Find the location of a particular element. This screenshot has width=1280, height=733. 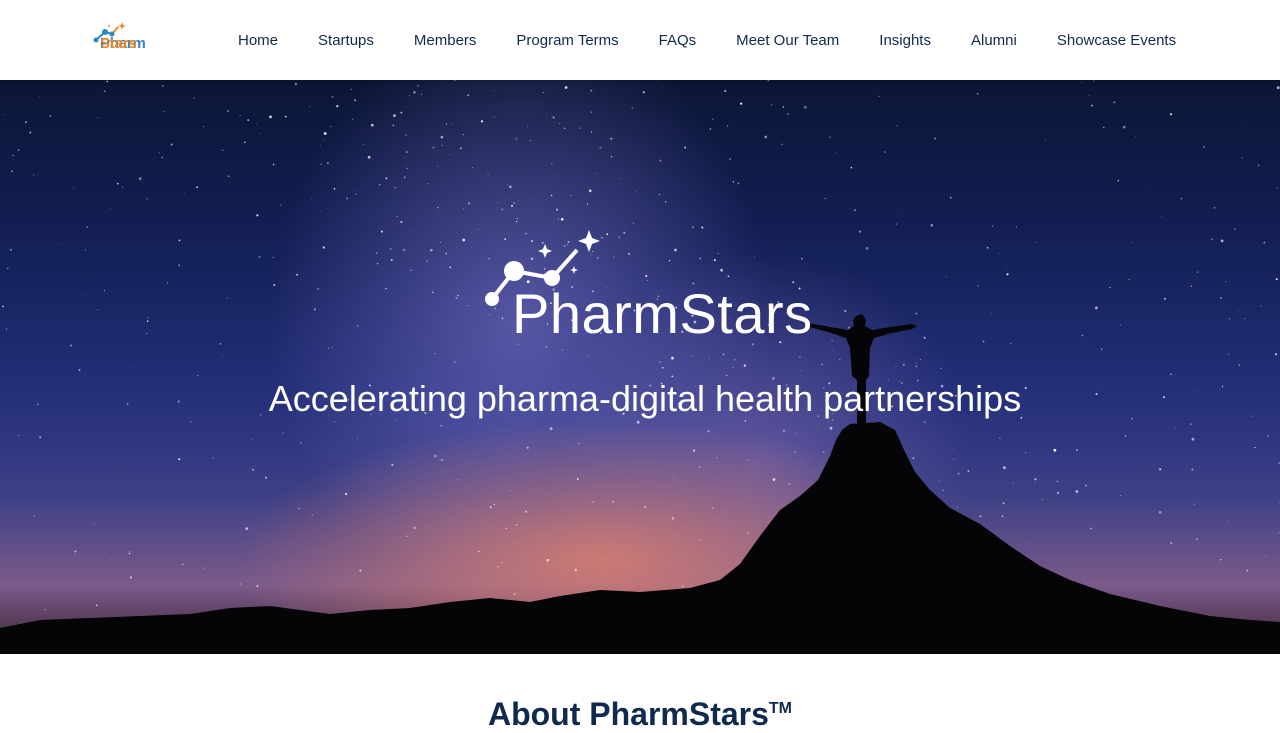

nav-alumni: Alumni is located at coordinates (994, 40).